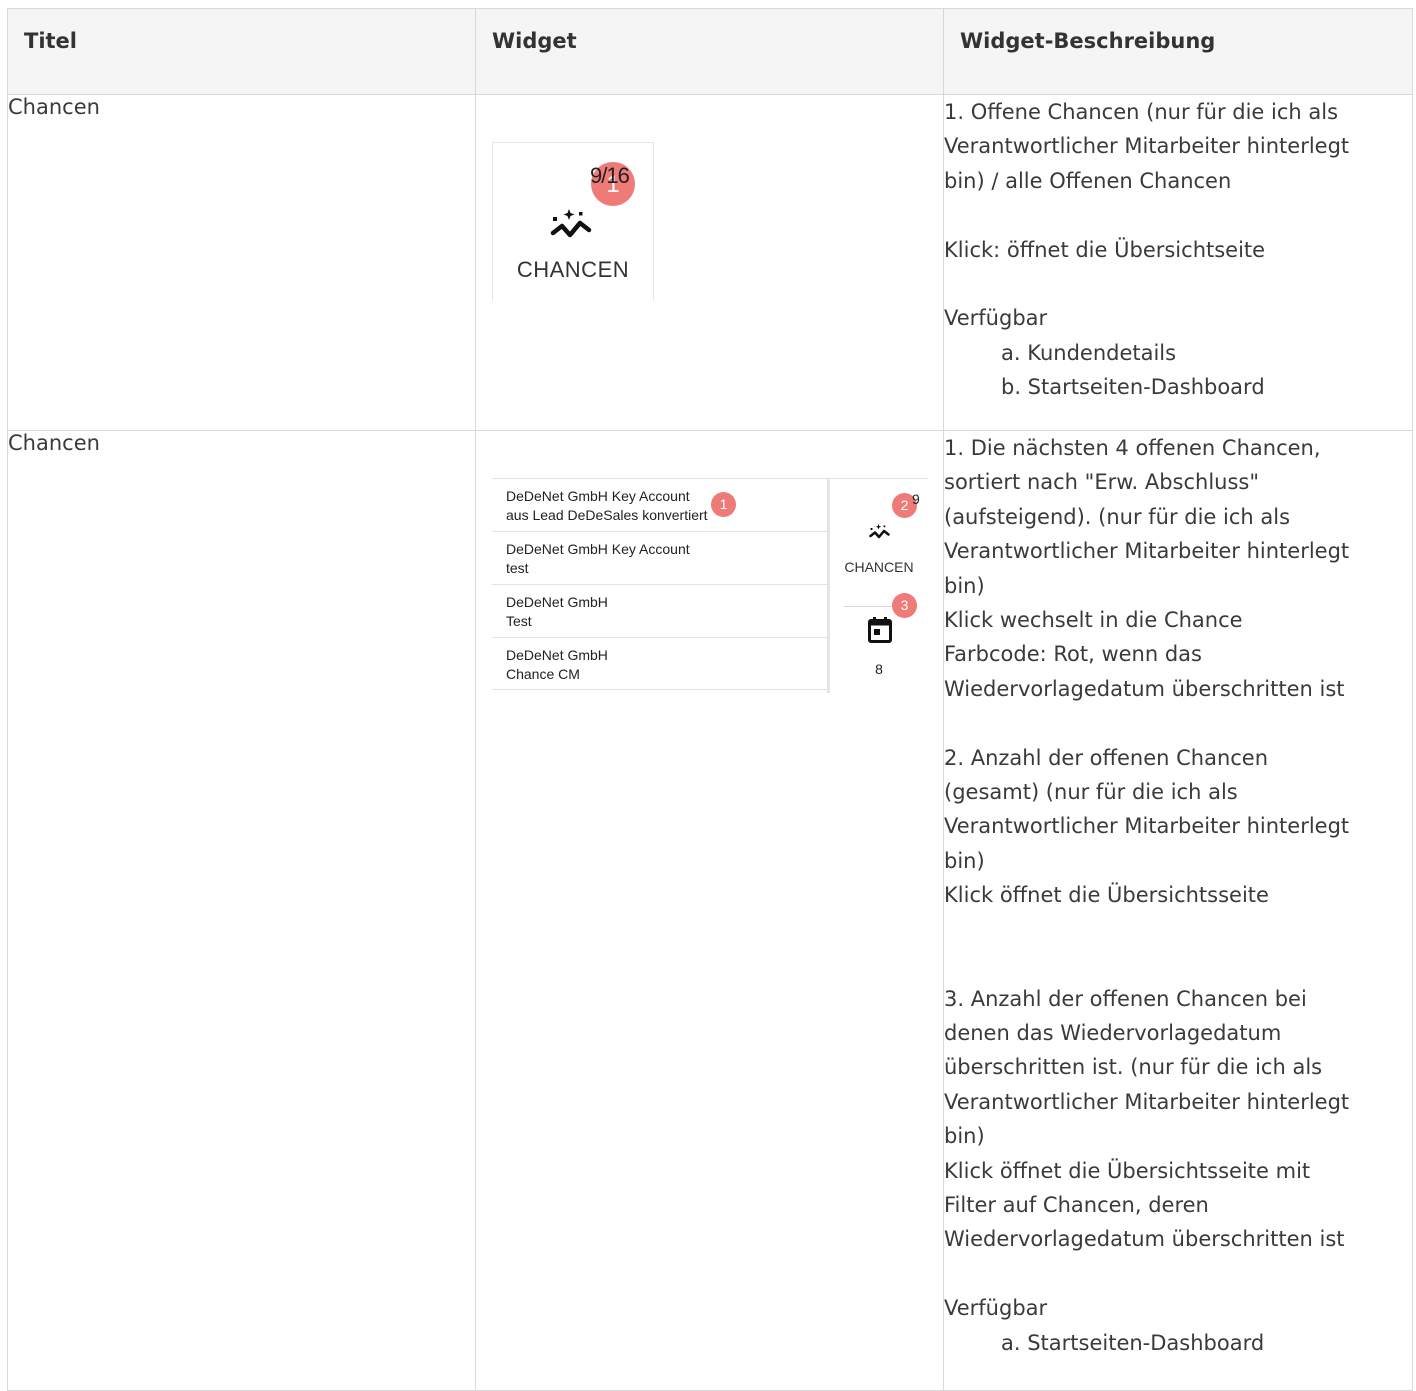  What do you see at coordinates (1093, 620) in the screenshot?
I see `desc-line: Klick wechselt in die Chance` at bounding box center [1093, 620].